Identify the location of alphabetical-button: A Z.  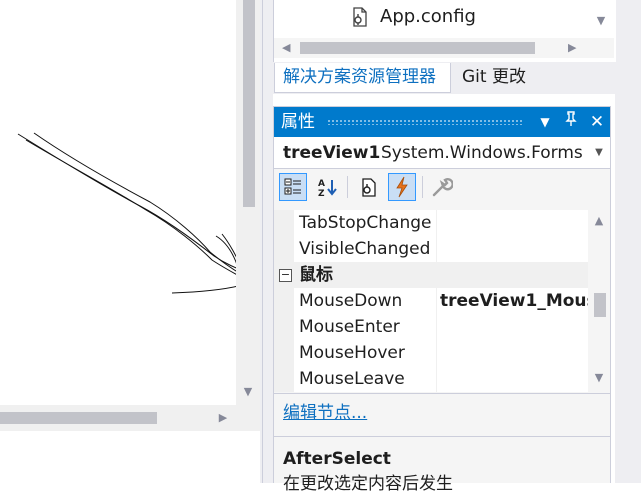
(327, 187).